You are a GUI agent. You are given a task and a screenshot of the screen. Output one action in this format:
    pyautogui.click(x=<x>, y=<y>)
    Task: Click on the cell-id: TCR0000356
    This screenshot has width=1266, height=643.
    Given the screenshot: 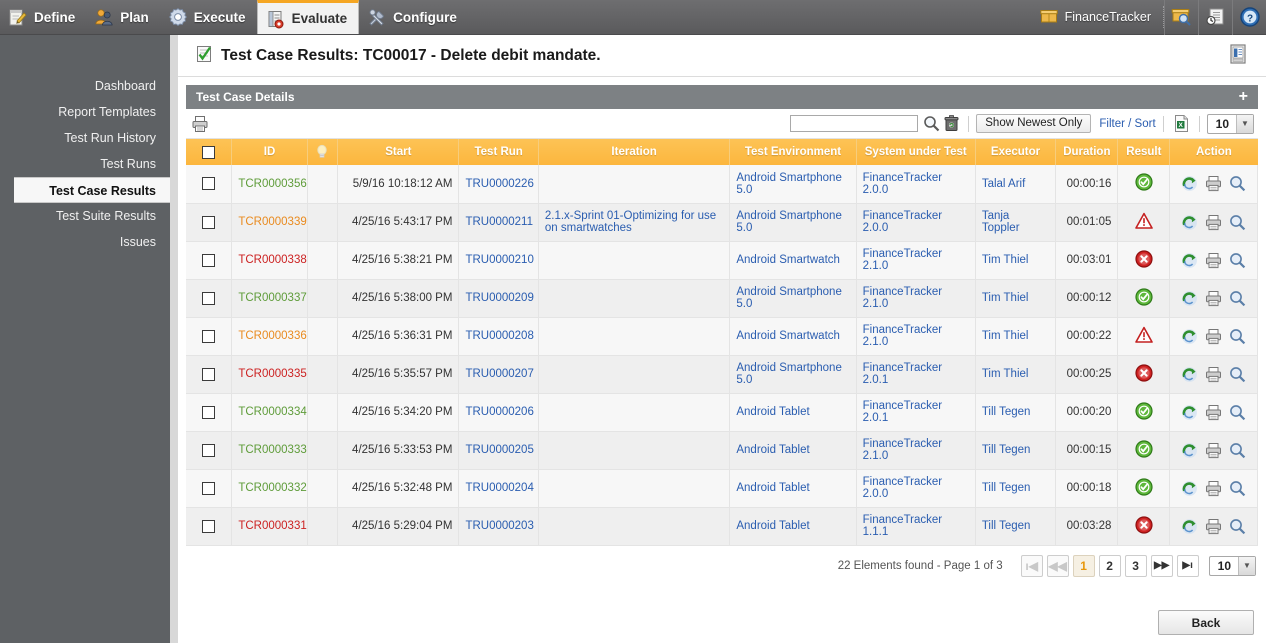 What is the action you would take?
    pyautogui.click(x=269, y=184)
    